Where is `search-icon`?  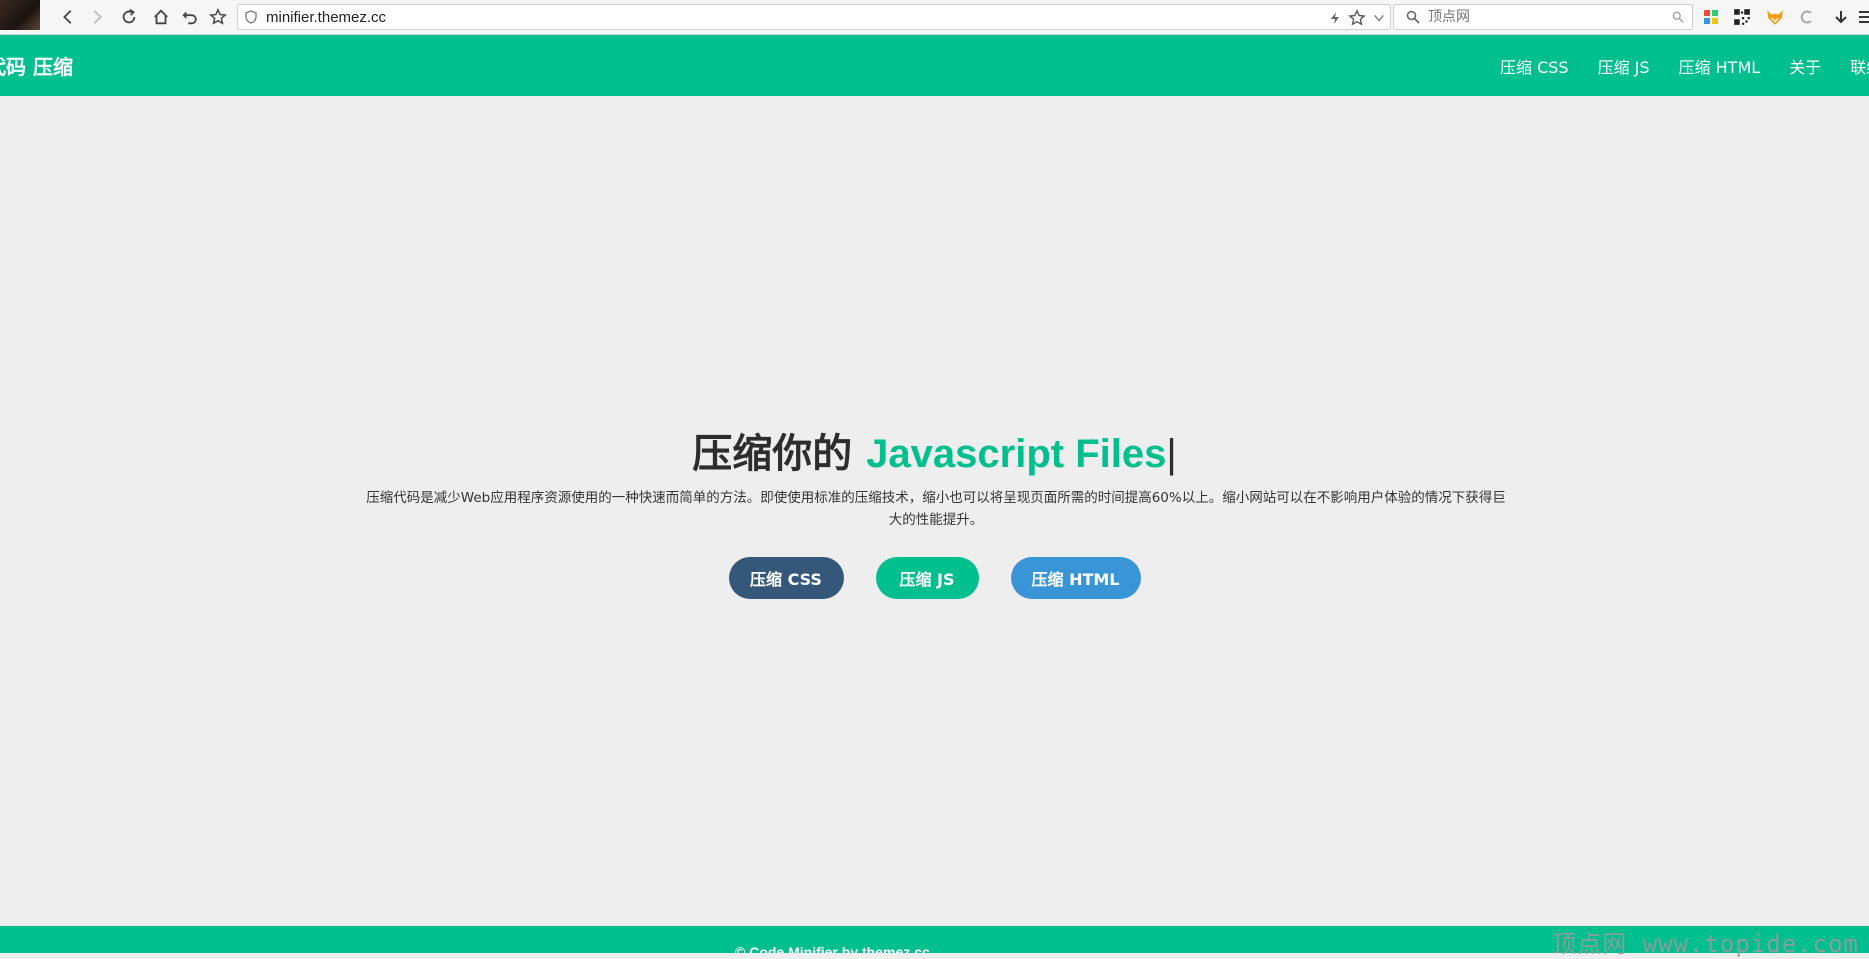
search-icon is located at coordinates (1413, 17).